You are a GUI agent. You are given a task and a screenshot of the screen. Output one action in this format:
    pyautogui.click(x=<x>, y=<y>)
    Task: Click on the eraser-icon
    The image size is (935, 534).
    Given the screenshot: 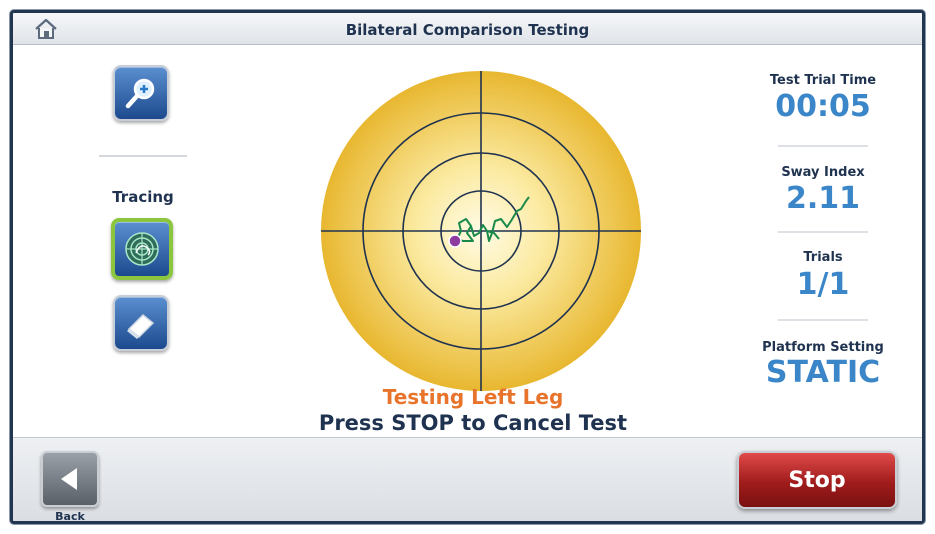 What is the action you would take?
    pyautogui.click(x=141, y=326)
    